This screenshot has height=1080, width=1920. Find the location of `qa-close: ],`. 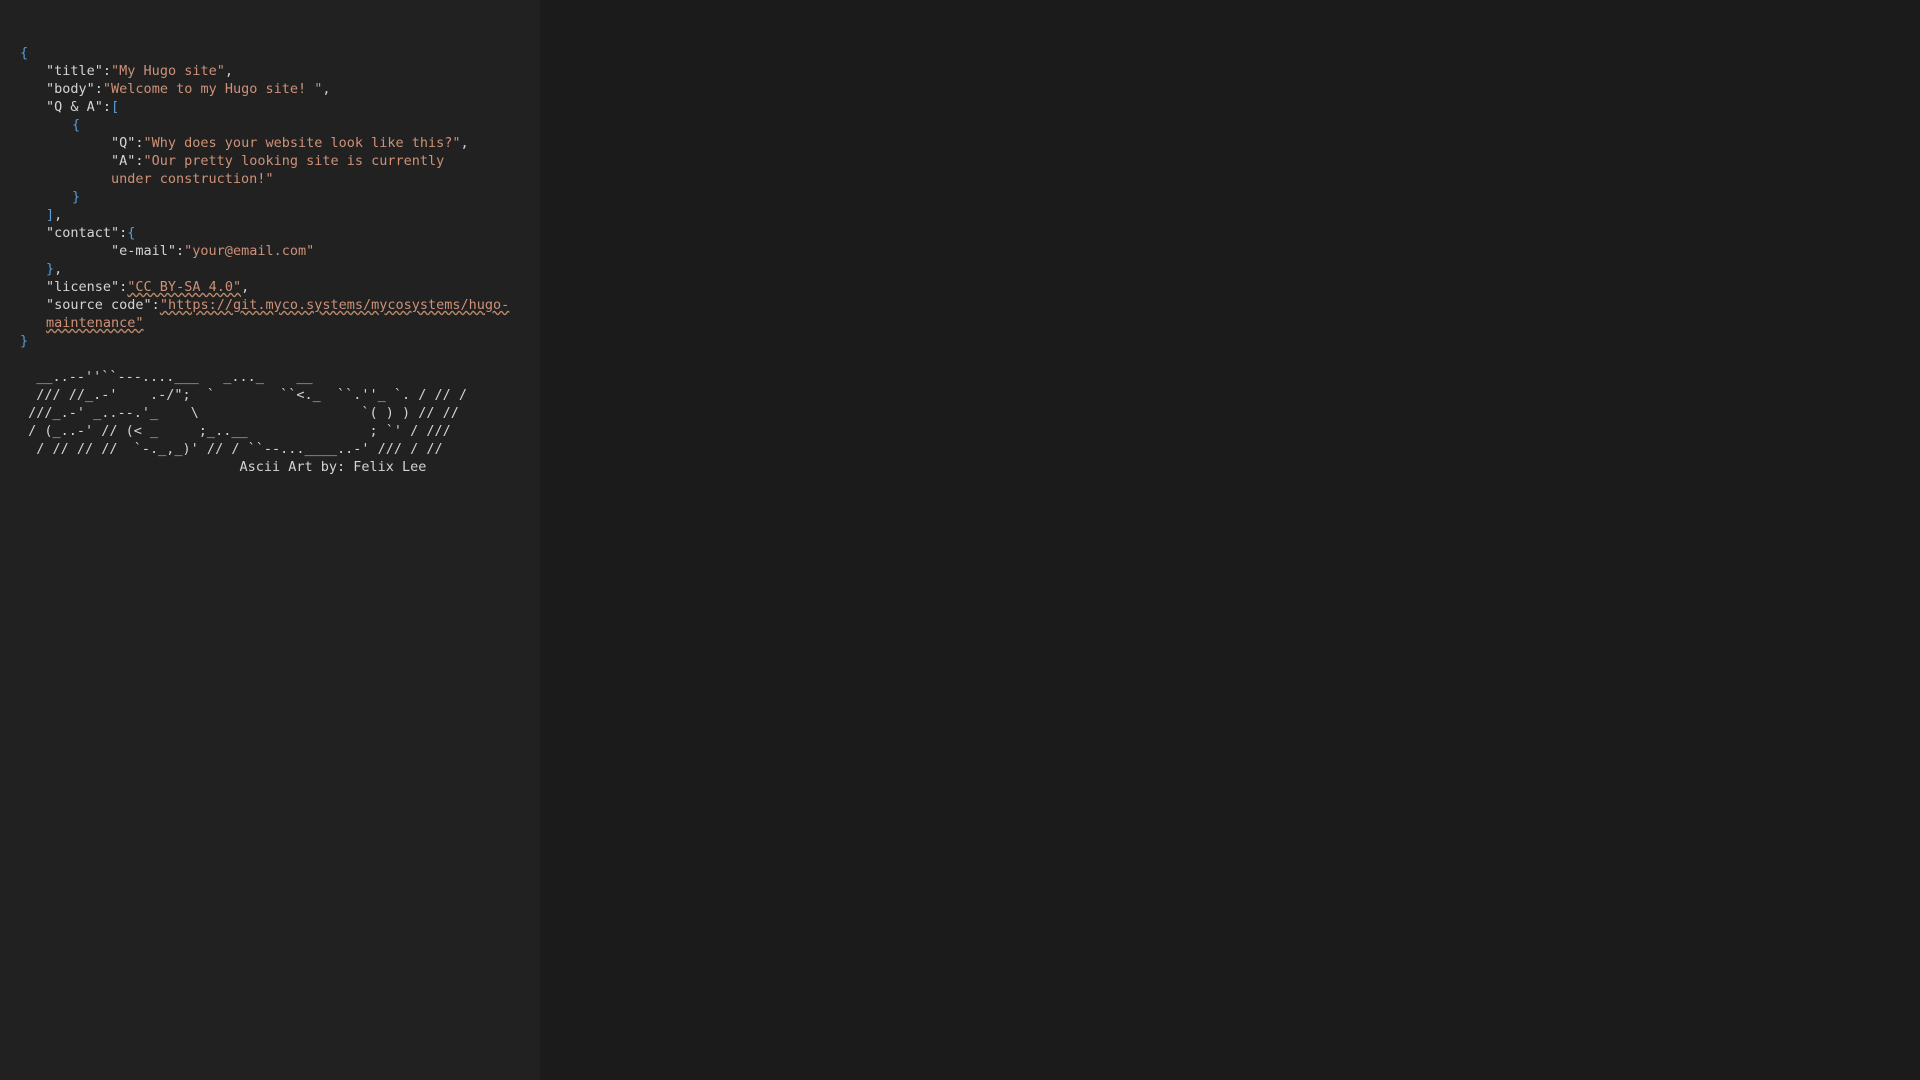

qa-close: ], is located at coordinates (54, 215).